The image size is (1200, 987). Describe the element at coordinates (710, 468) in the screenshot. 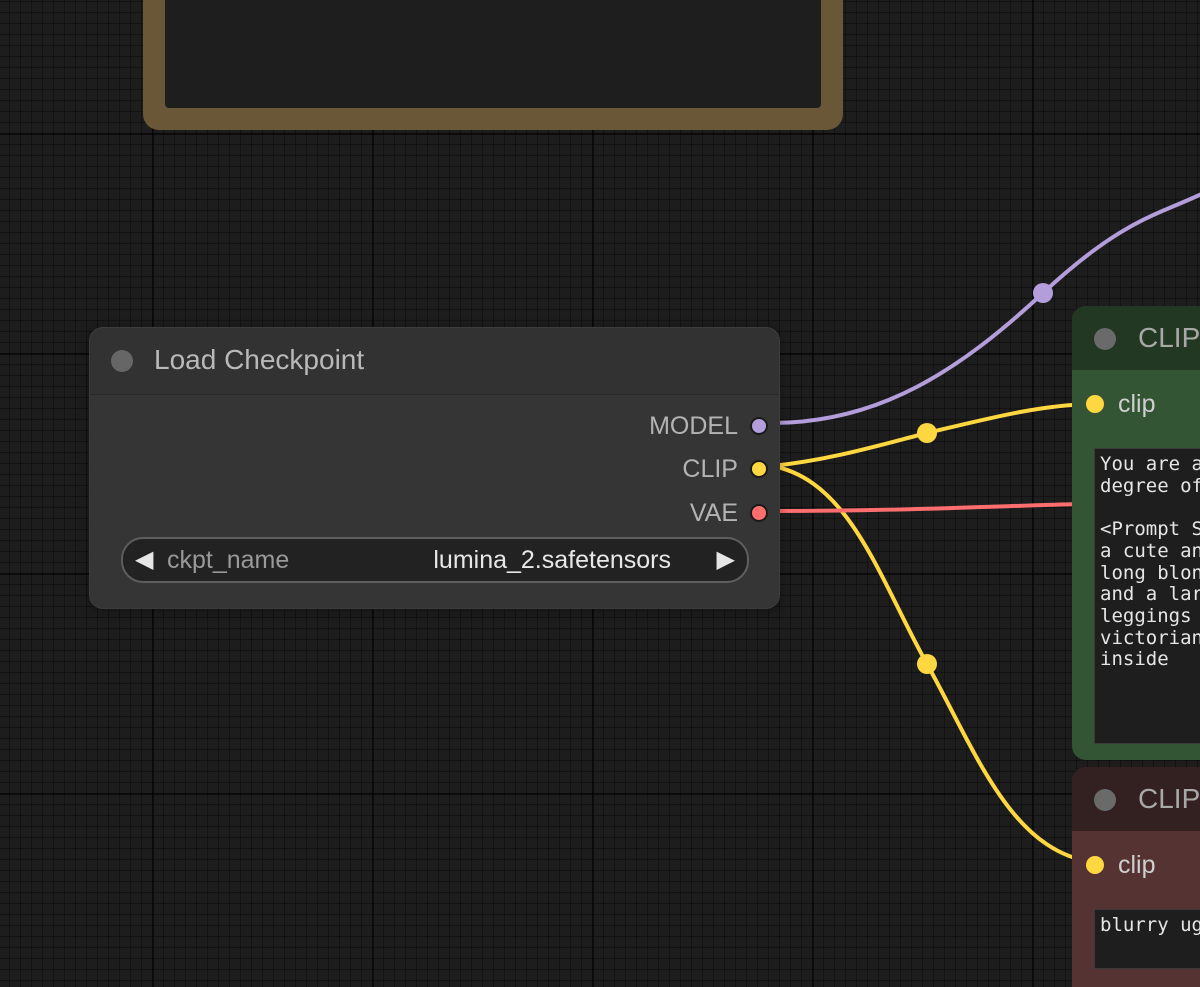

I see `output-label-clip: CLIP` at that location.